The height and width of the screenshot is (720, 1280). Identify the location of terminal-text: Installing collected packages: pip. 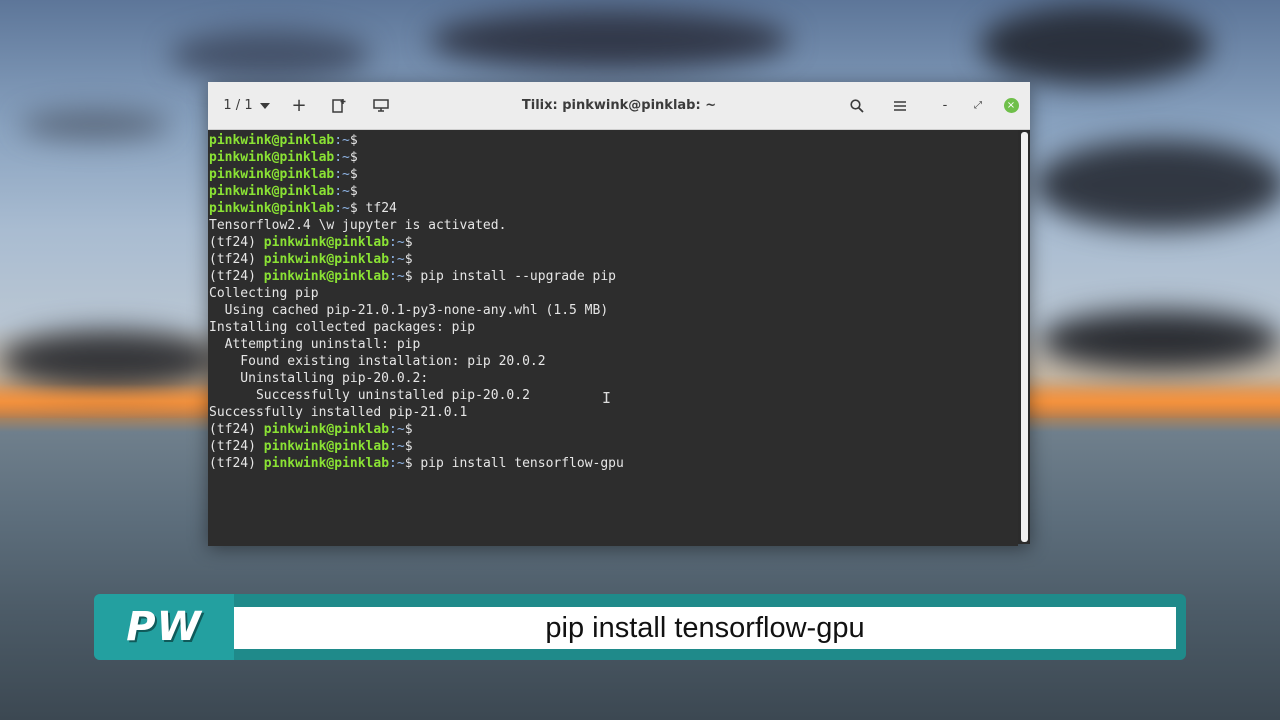
(342, 327).